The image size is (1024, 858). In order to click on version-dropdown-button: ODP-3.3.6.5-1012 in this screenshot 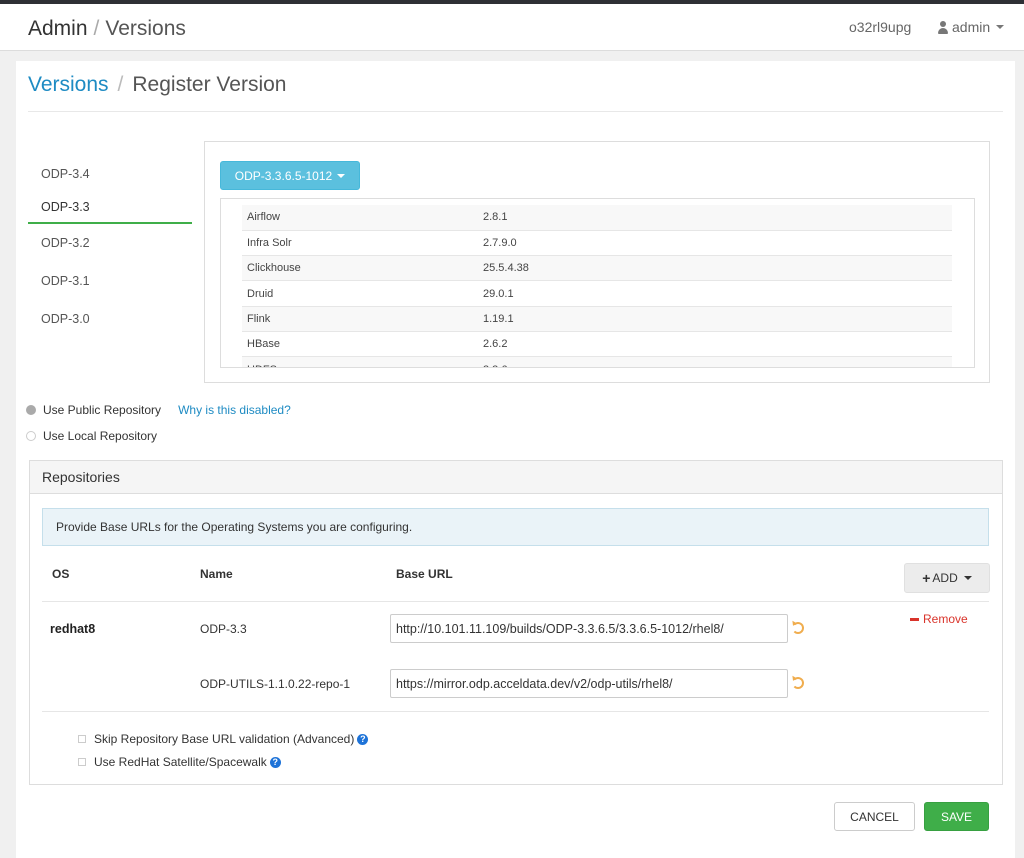, I will do `click(290, 175)`.